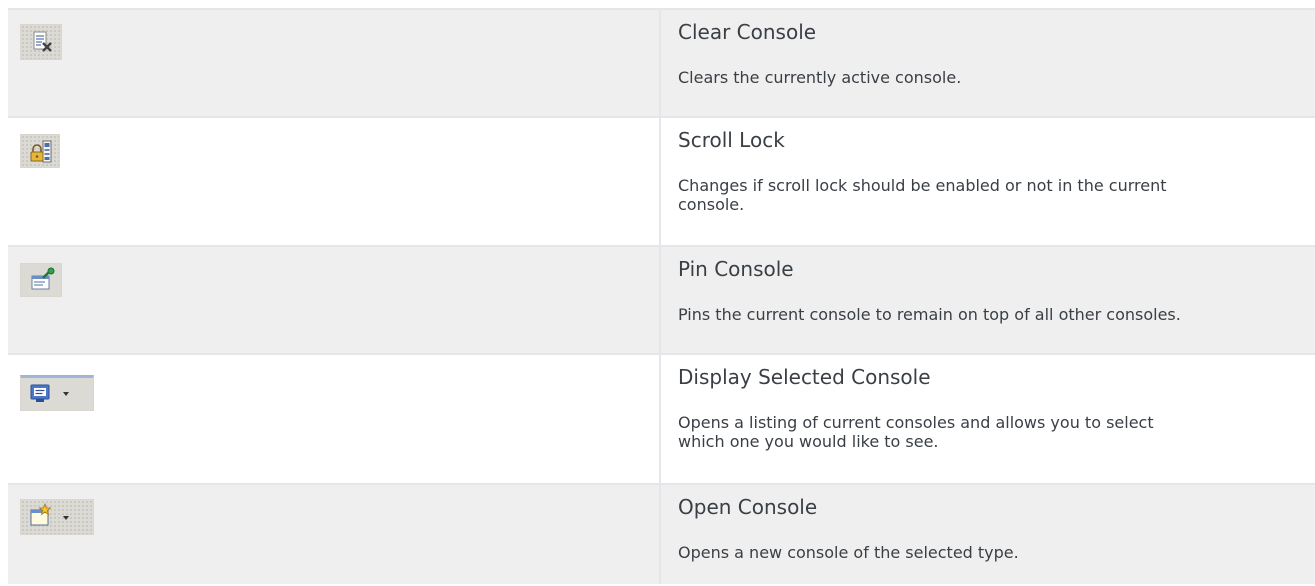 The height and width of the screenshot is (586, 1315). What do you see at coordinates (41, 280) in the screenshot?
I see `pin-console-icon` at bounding box center [41, 280].